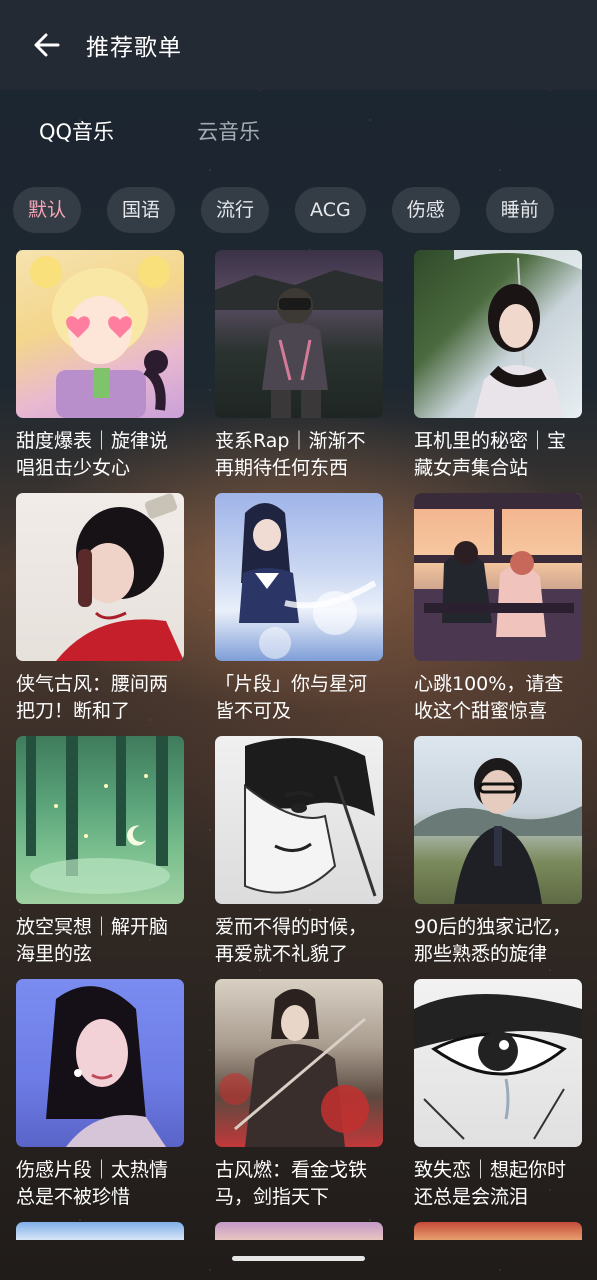 This screenshot has height=1280, width=597. I want to click on category-chips: 默认 国语 流行 ACG 伤感 睡前, so click(298, 210).